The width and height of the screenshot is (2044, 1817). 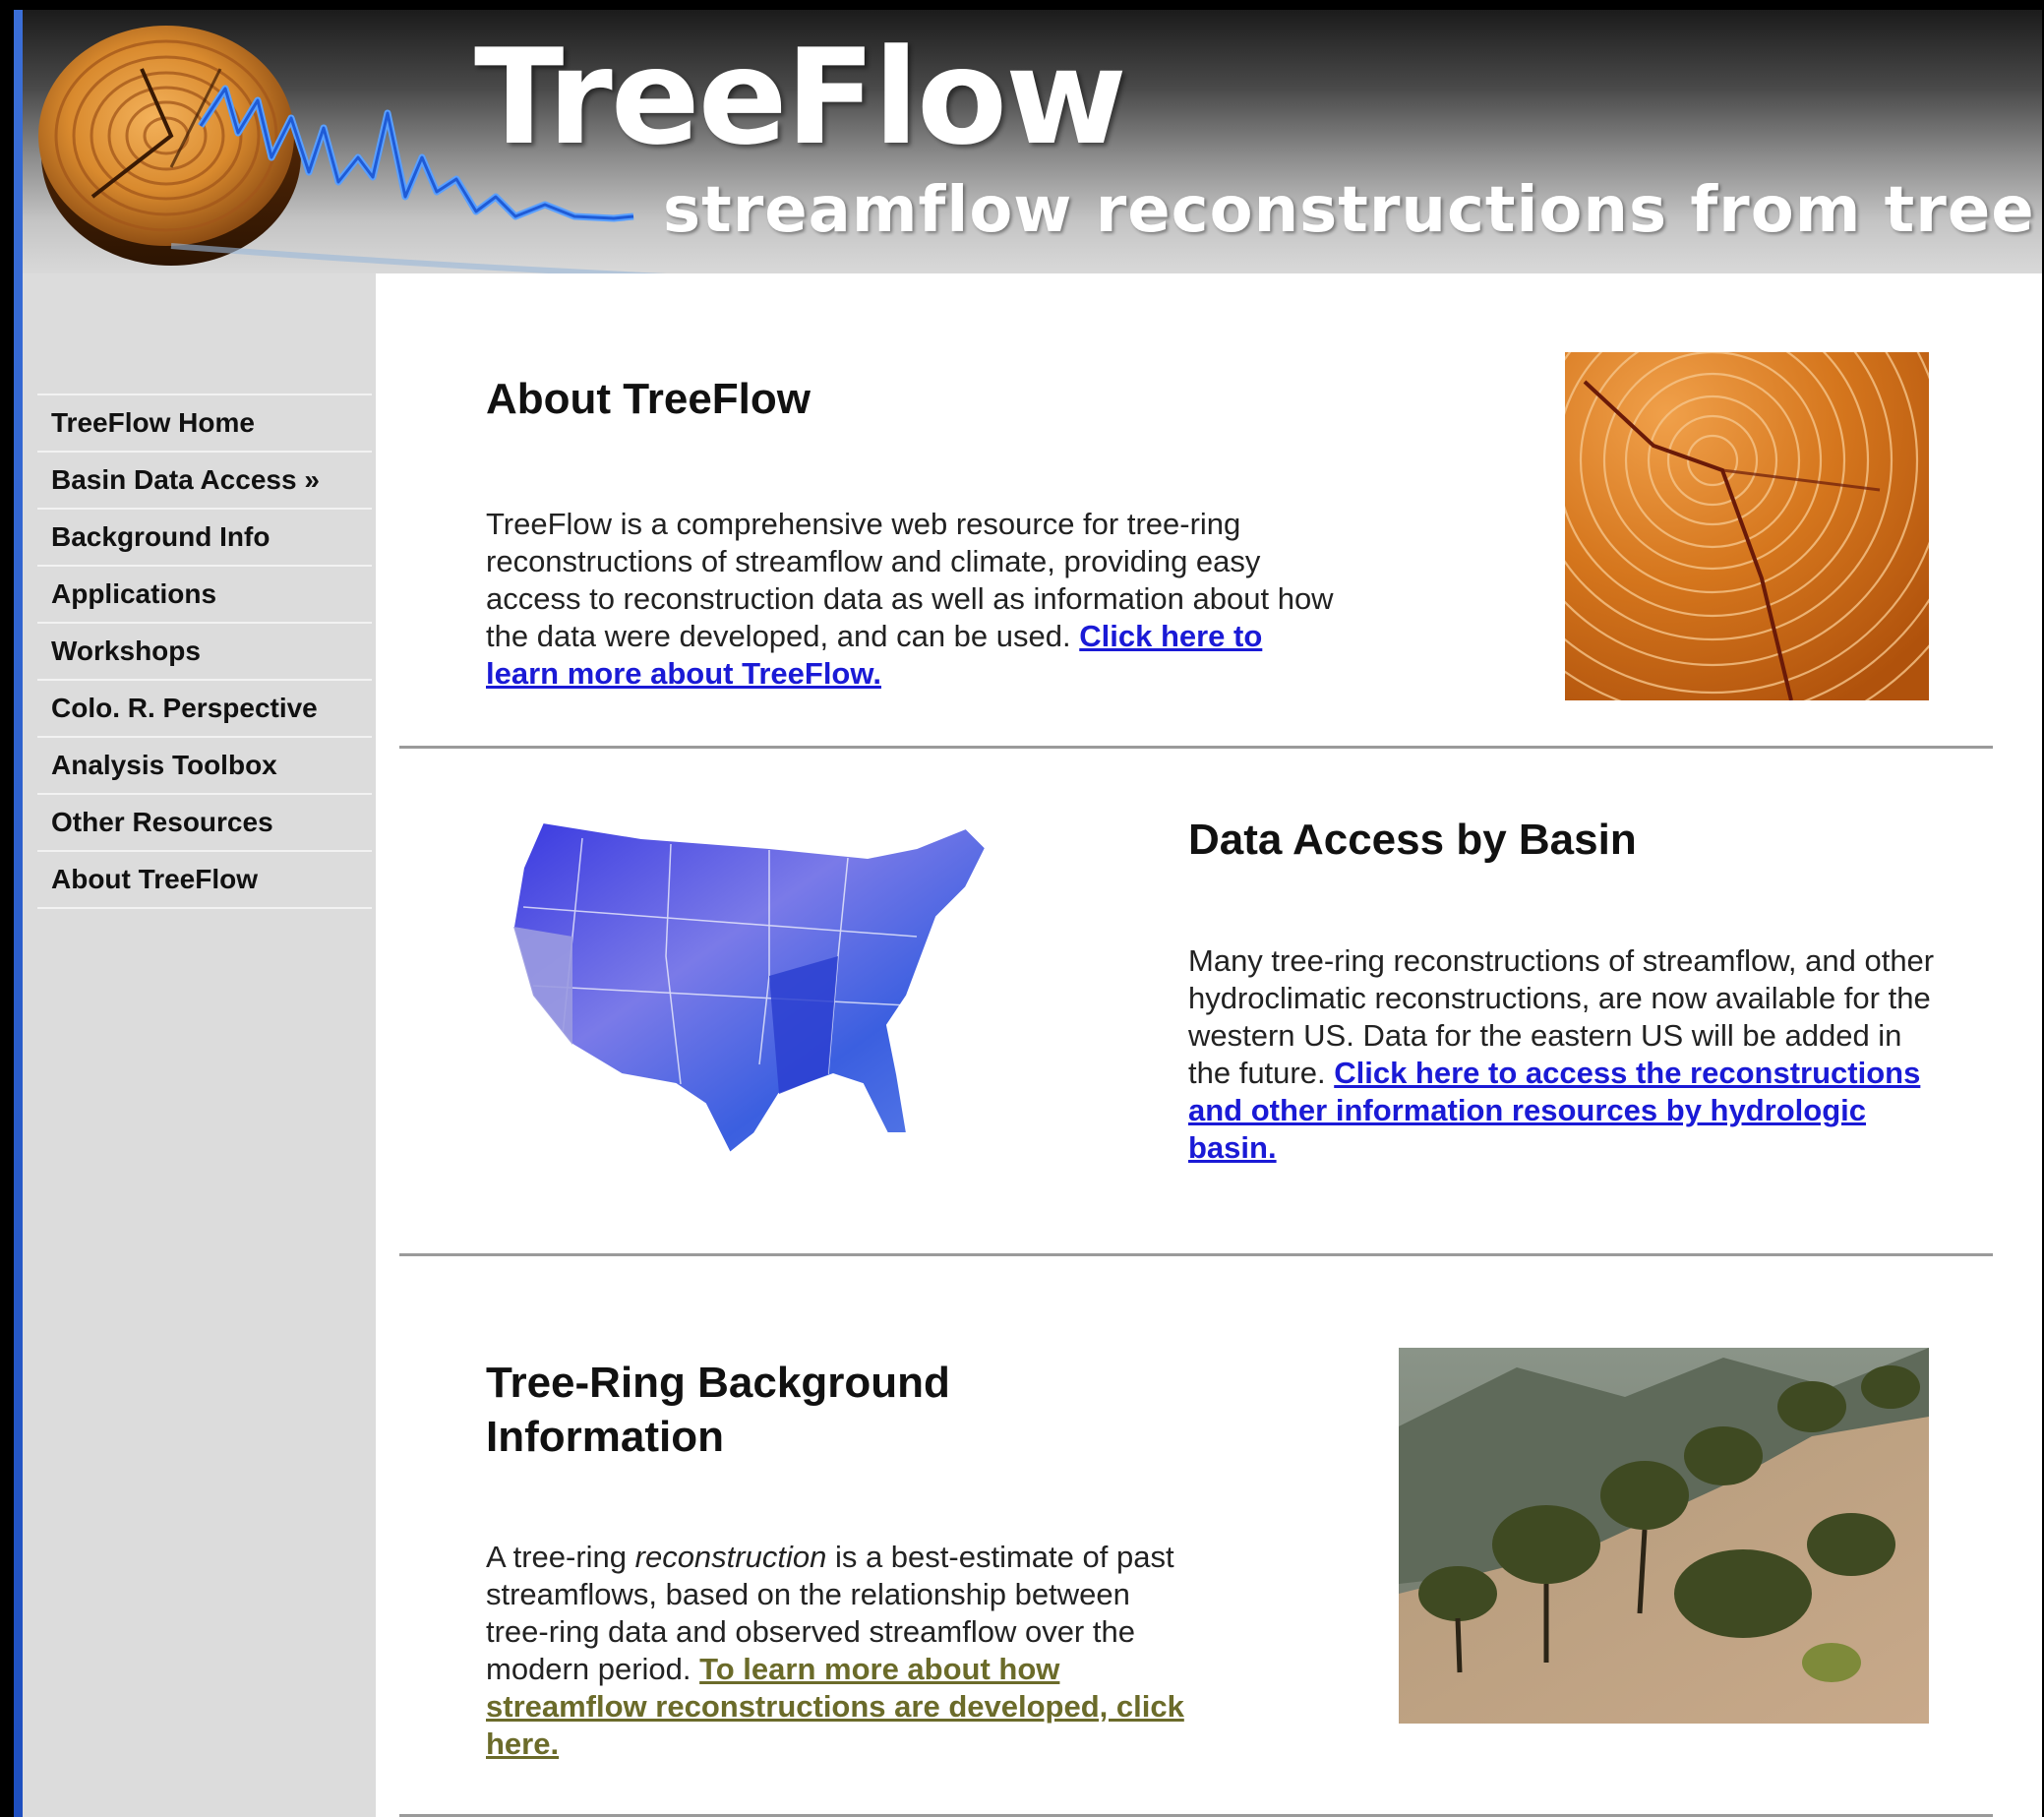 I want to click on background-body-start: A tree-ring, so click(x=560, y=1557).